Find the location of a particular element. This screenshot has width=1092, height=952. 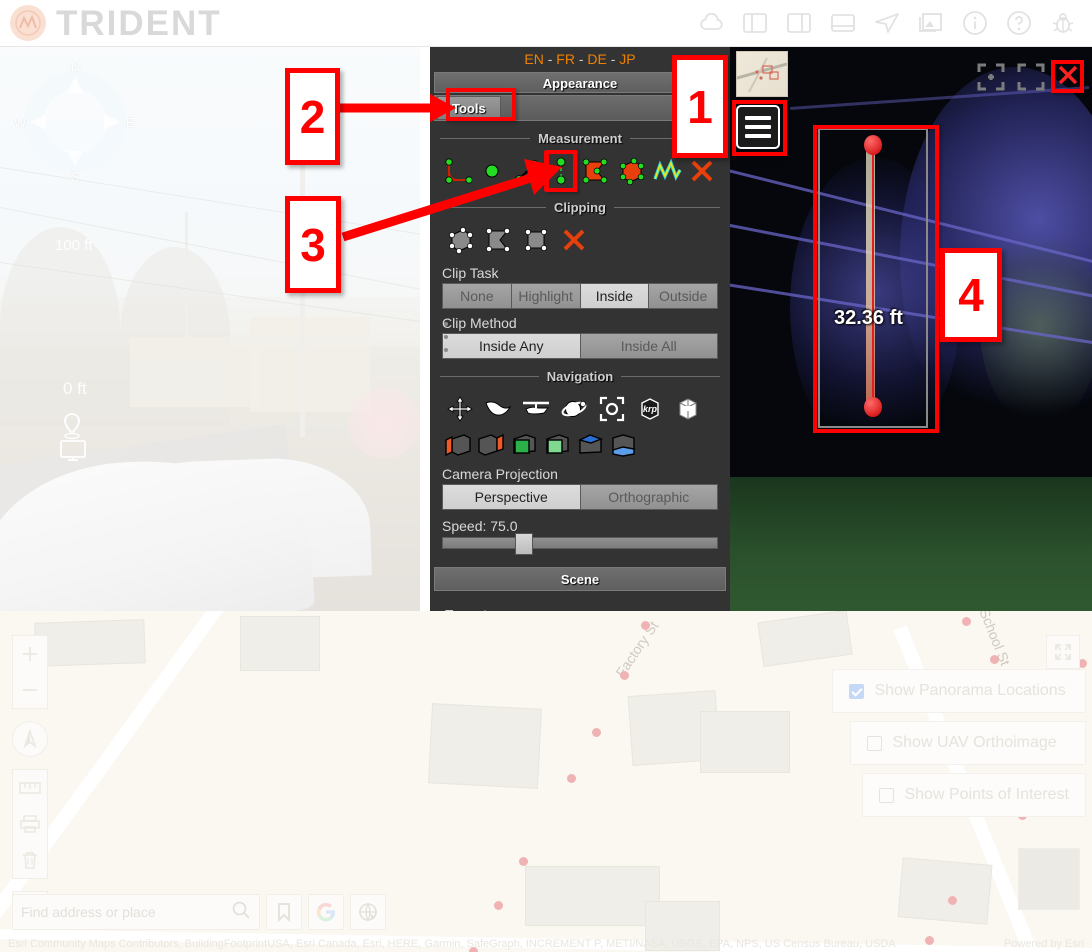

profile-measure-icon is located at coordinates (667, 171).